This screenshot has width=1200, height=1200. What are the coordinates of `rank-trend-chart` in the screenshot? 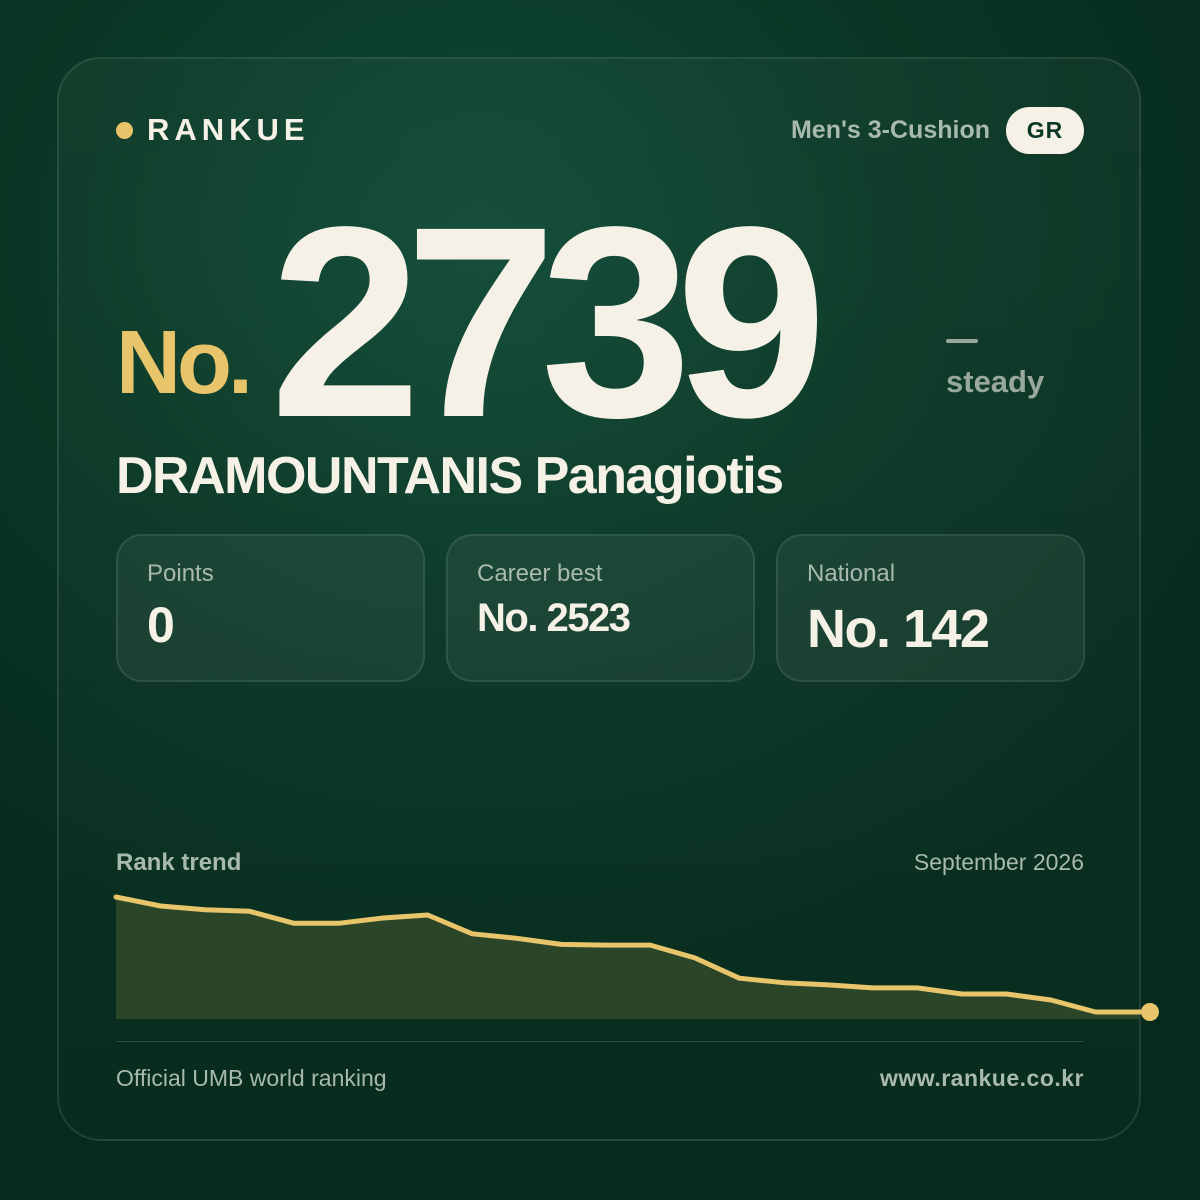 It's located at (636, 957).